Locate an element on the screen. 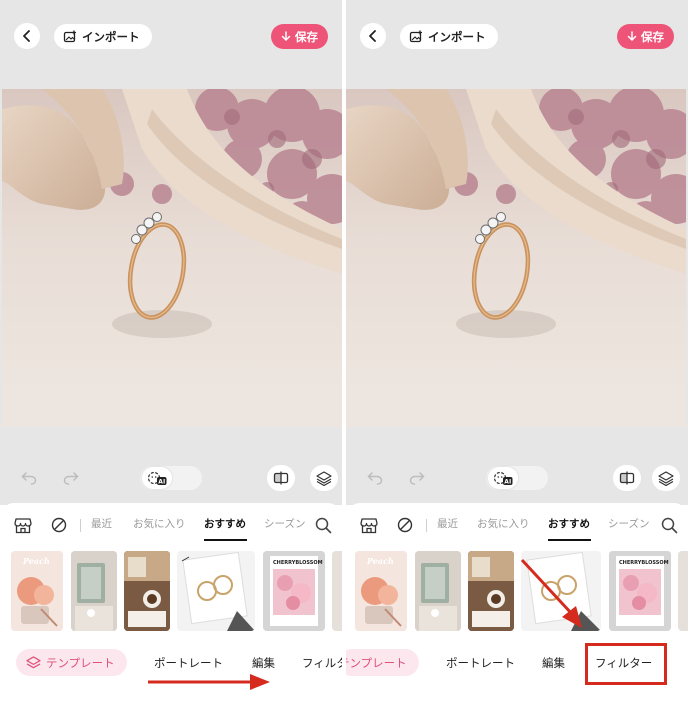 Image resolution: width=689 pixels, height=713 pixels. store-icon is located at coordinates (23, 525).